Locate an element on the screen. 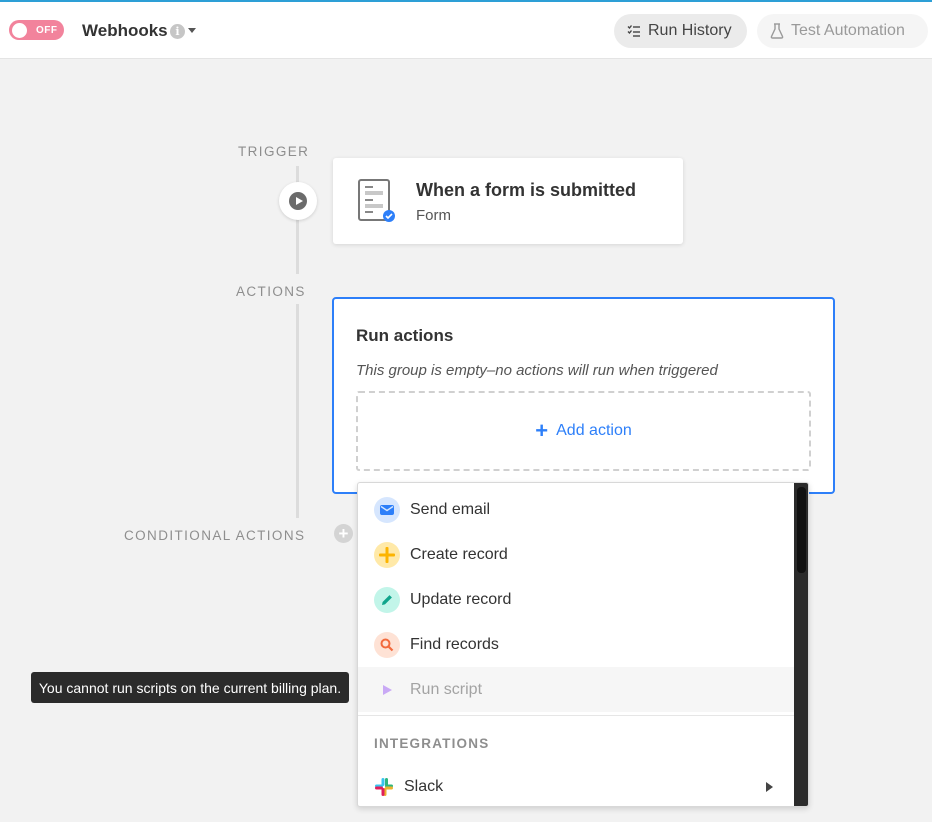  add-action-label: Add action is located at coordinates (594, 430).